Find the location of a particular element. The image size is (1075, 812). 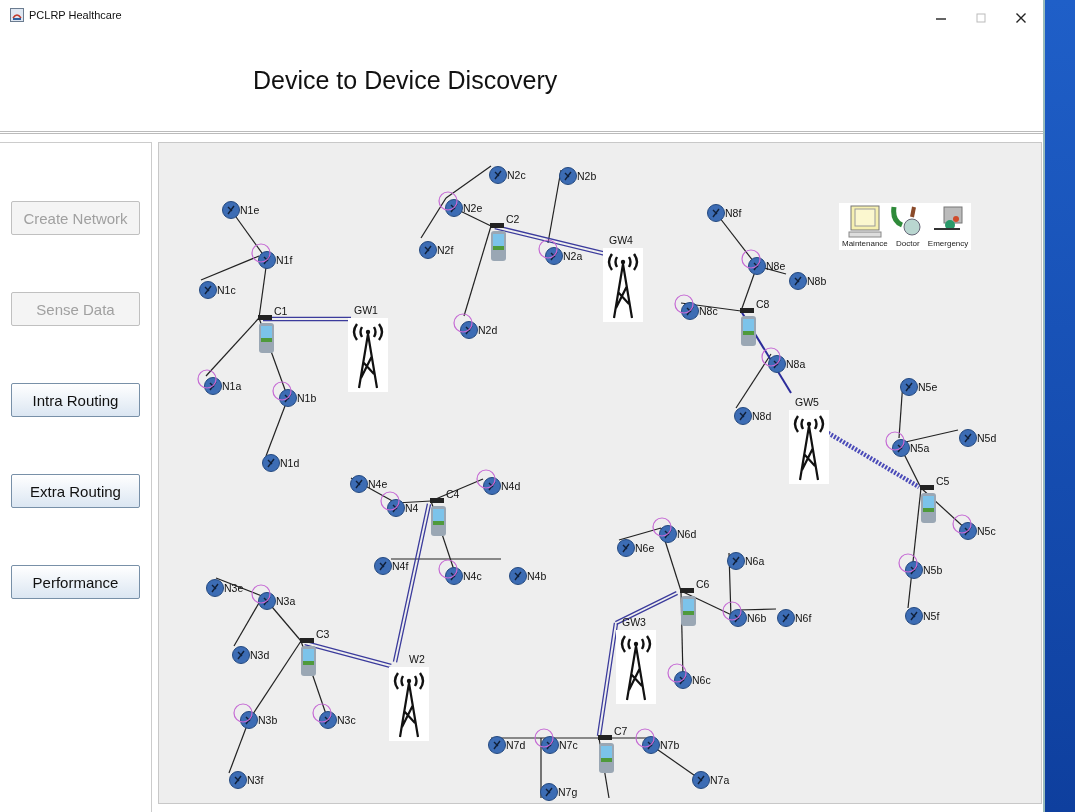

node-label: N1e is located at coordinates (250, 210).